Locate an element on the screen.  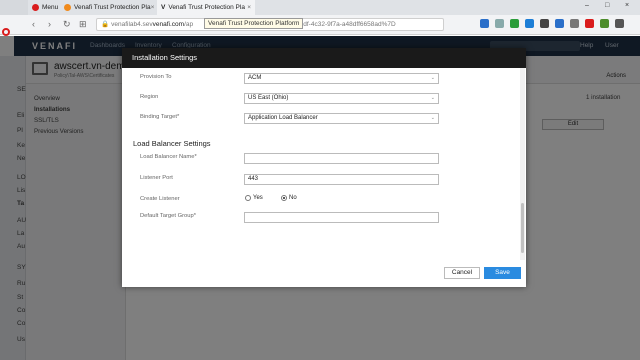
dialog-footer: Cancel Save is located at coordinates (324, 273).